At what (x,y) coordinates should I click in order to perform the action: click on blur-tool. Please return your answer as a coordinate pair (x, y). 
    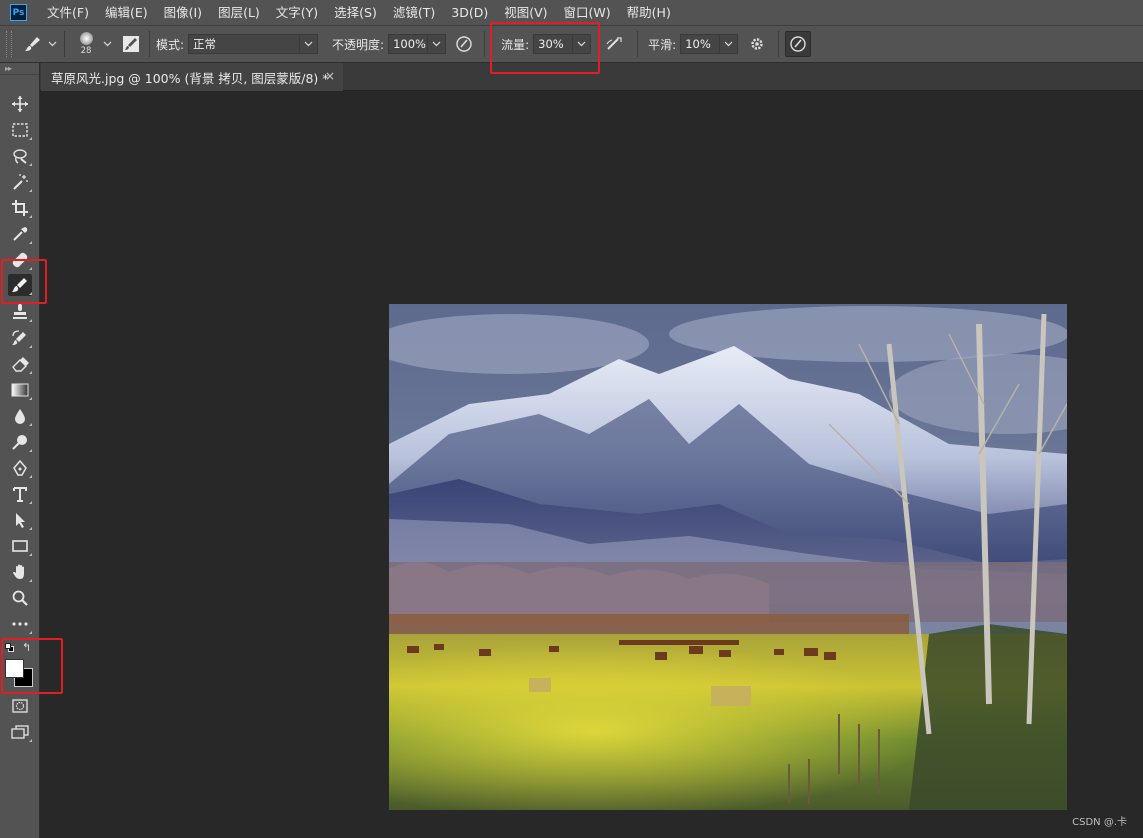
    Looking at the image, I should click on (20, 416).